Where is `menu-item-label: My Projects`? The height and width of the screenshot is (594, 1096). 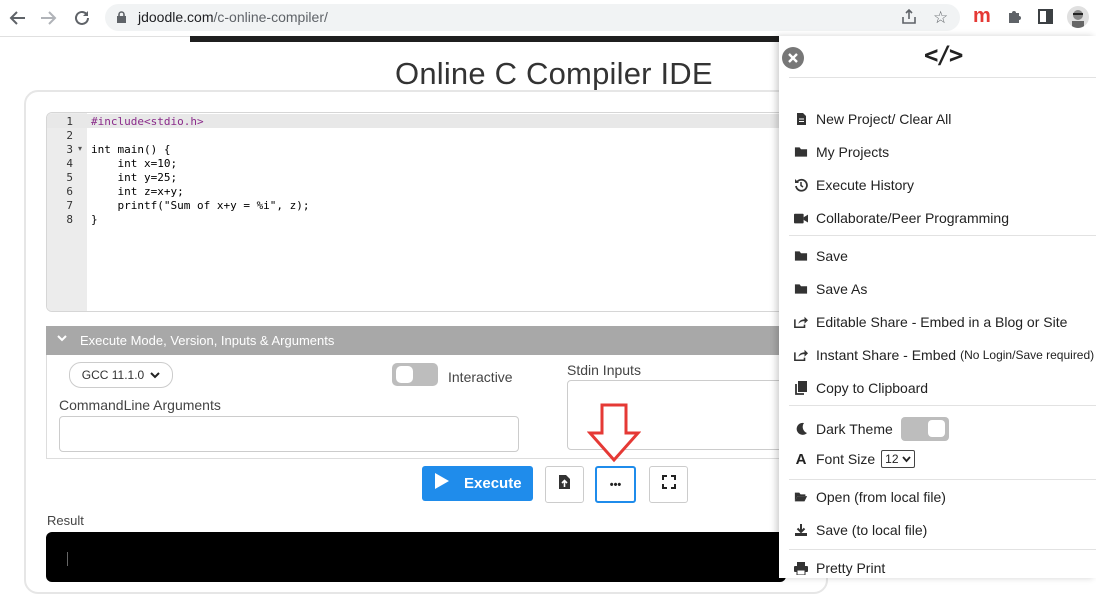
menu-item-label: My Projects is located at coordinates (853, 152).